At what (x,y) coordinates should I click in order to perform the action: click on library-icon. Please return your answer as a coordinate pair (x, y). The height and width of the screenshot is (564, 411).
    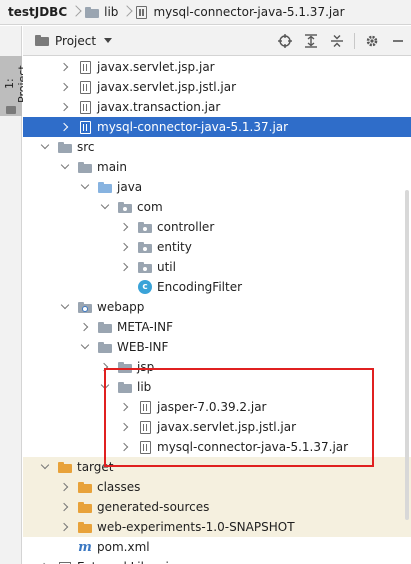
    Looking at the image, I should click on (65, 561).